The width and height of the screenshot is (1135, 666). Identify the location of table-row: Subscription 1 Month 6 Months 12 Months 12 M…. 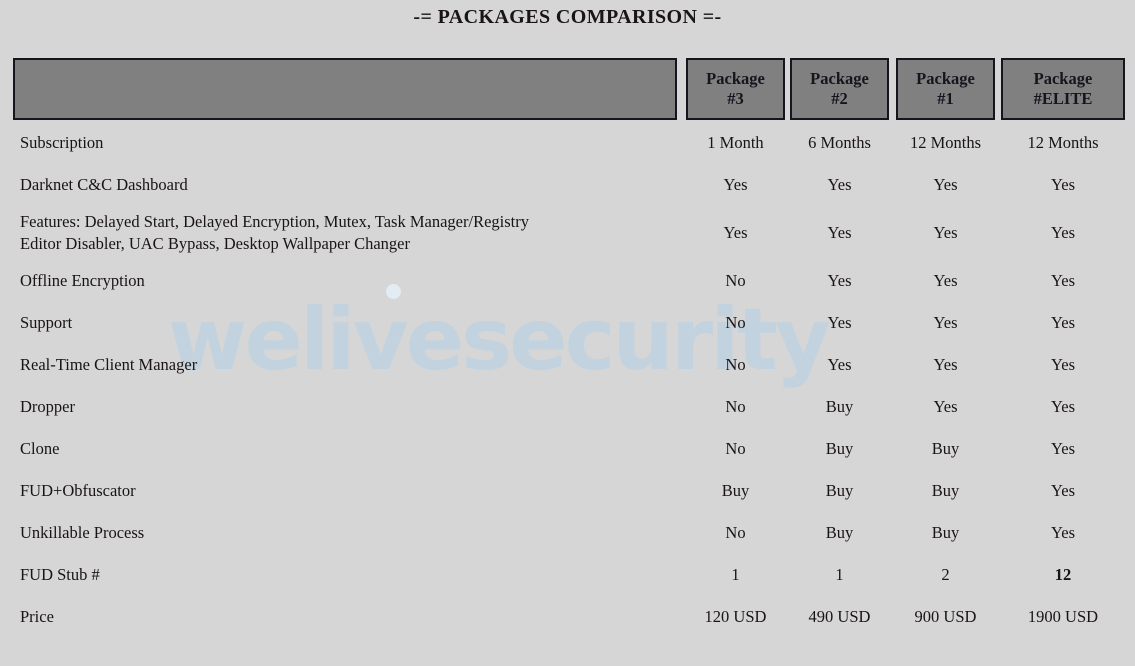
(567, 143).